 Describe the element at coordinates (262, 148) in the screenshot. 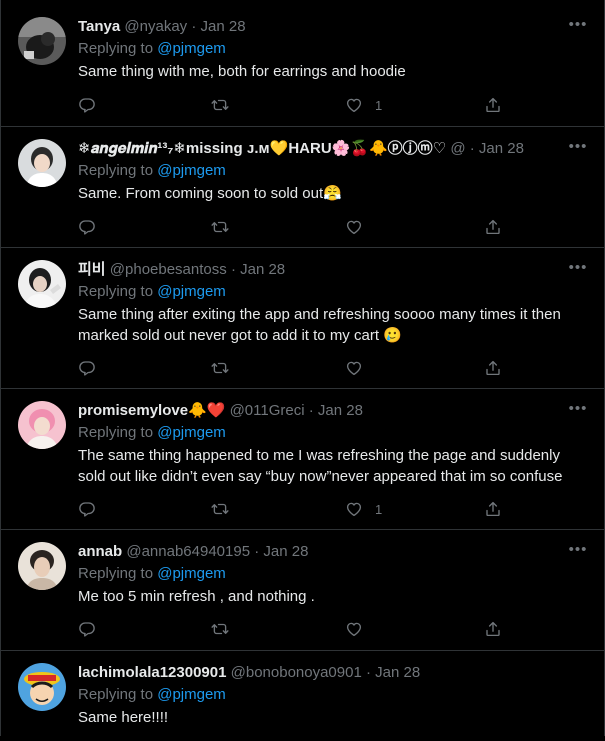

I see `display-name: ❄𝒂𝒏𝒈𝒆𝒍𝒎𝒊𝒏¹³₇❄missing ᴊ.ᴍ💛HARU🌸🍒🐥ⓟⓙⓜ♡` at that location.